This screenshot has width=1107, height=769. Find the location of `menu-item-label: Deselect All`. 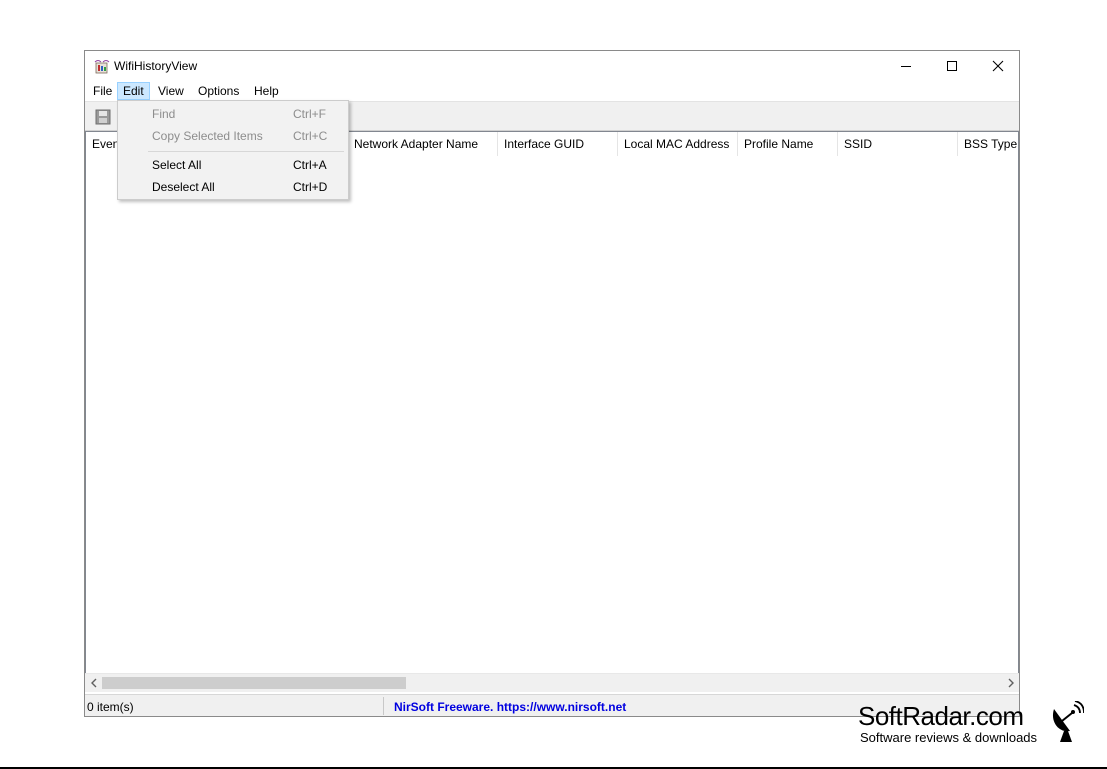

menu-item-label: Deselect All is located at coordinates (183, 187).